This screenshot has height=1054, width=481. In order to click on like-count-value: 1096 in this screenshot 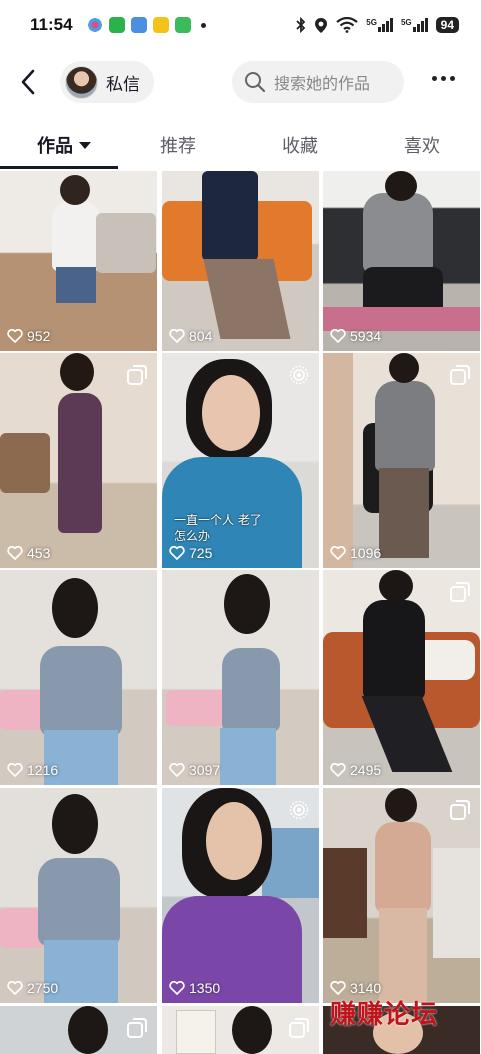, I will do `click(366, 553)`.